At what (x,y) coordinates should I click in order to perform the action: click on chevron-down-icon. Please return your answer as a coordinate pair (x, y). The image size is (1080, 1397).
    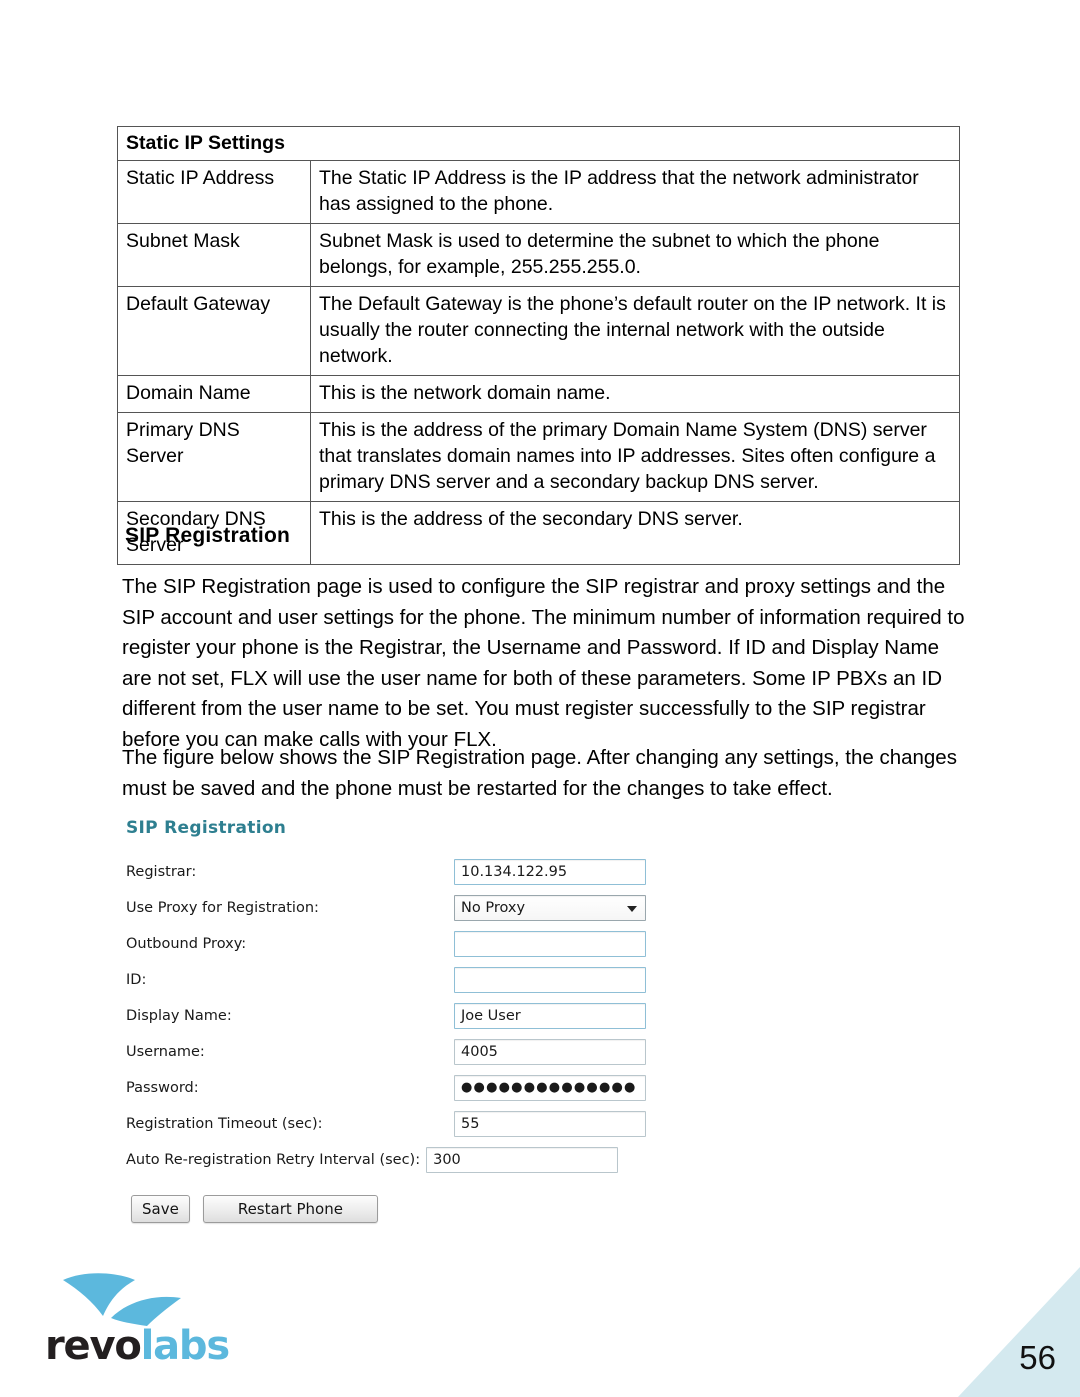
    Looking at the image, I should click on (632, 909).